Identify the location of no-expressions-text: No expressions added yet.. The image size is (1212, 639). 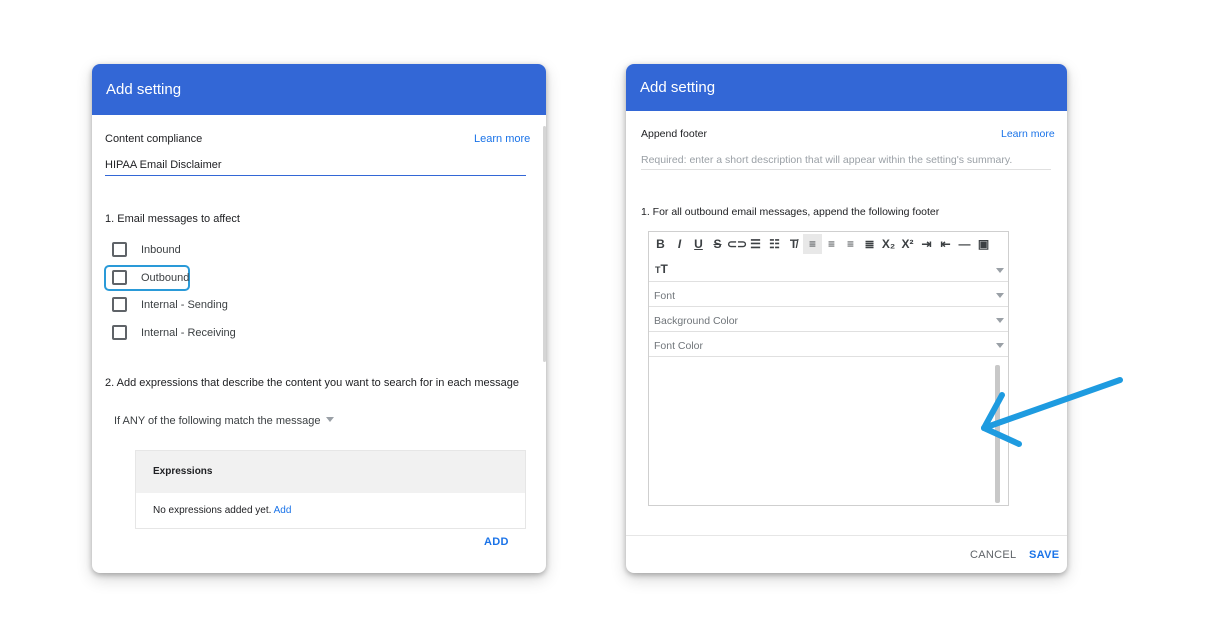
(212, 510).